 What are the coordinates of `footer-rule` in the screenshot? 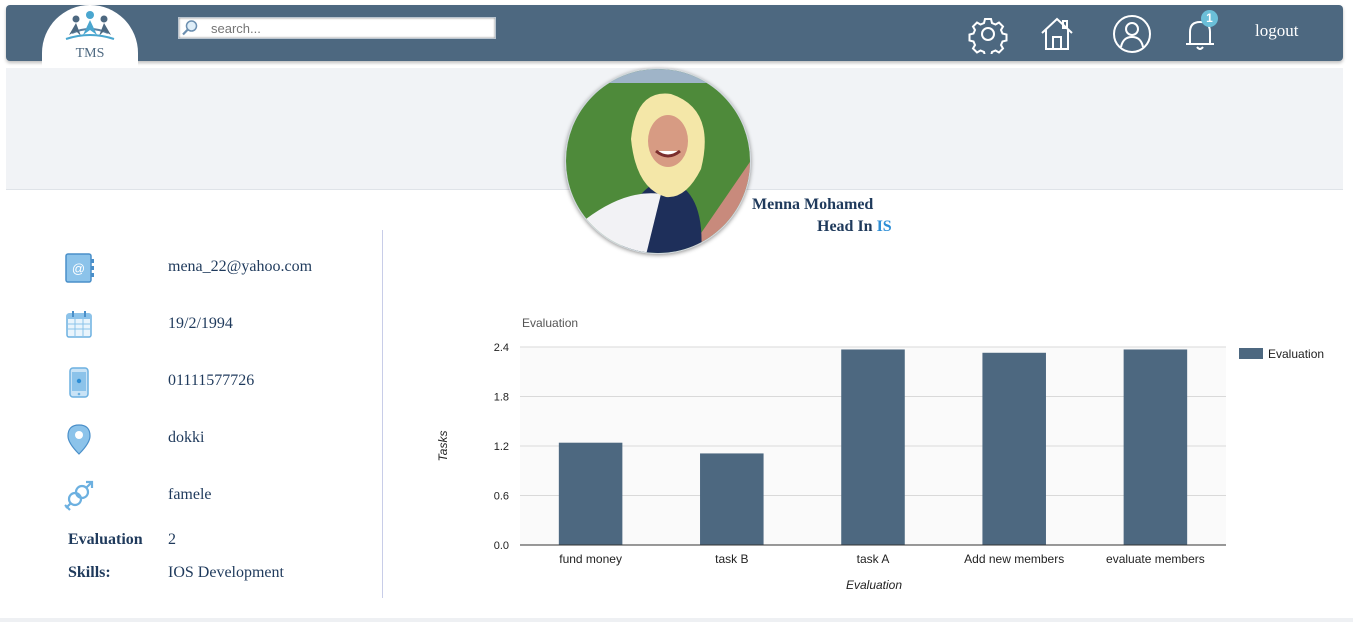 It's located at (676, 620).